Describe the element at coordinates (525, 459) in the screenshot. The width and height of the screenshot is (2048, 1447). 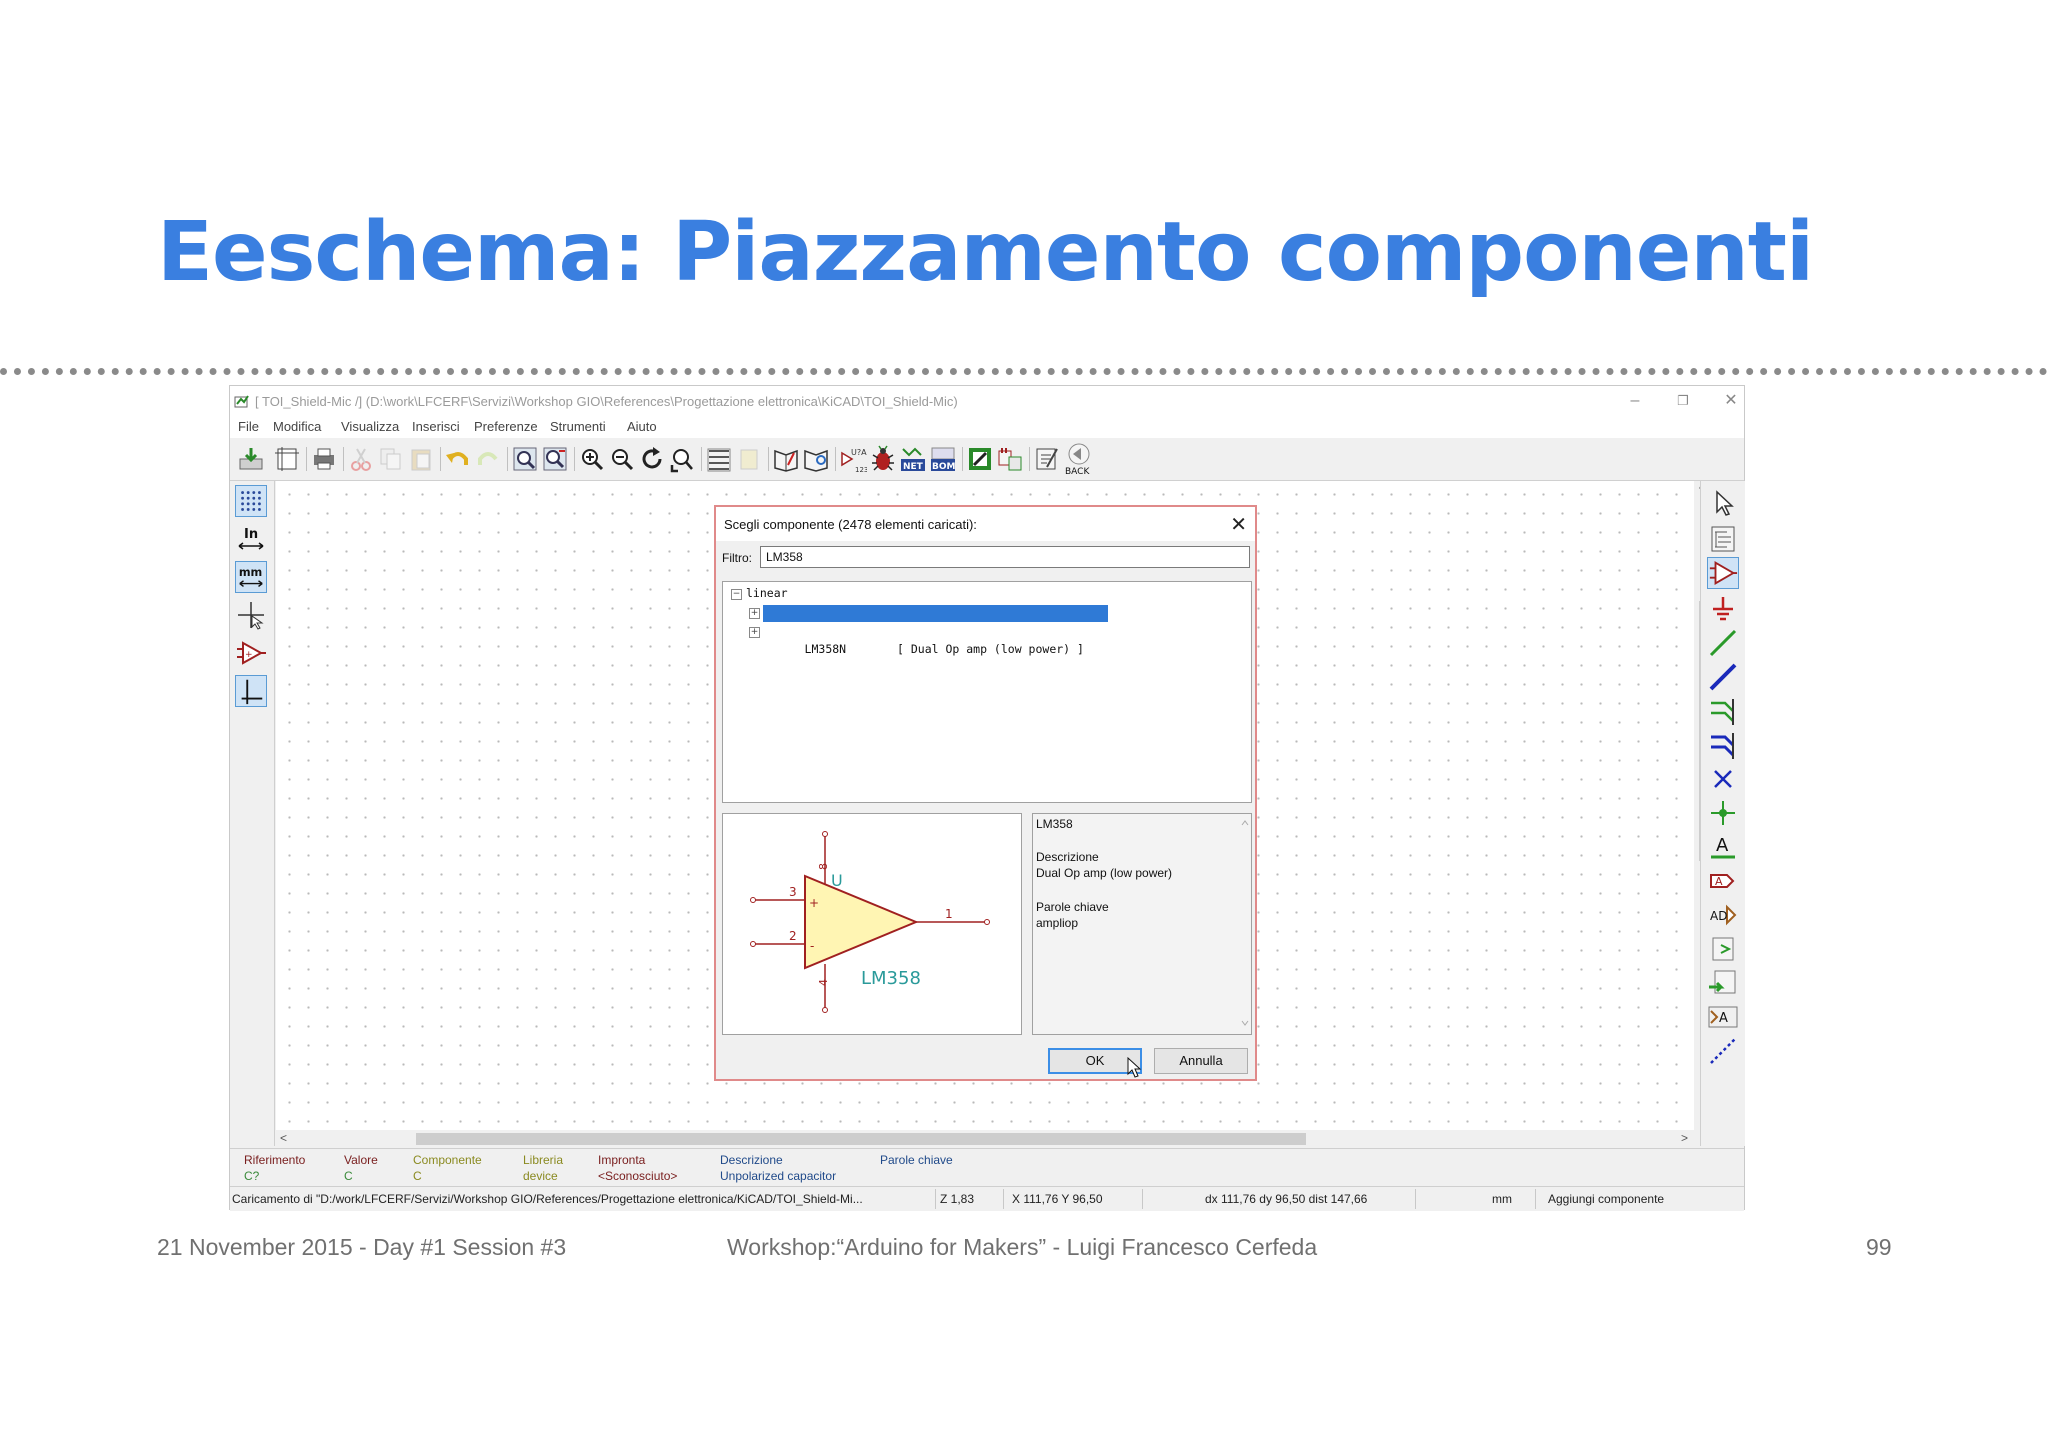
I see `find-icon` at that location.